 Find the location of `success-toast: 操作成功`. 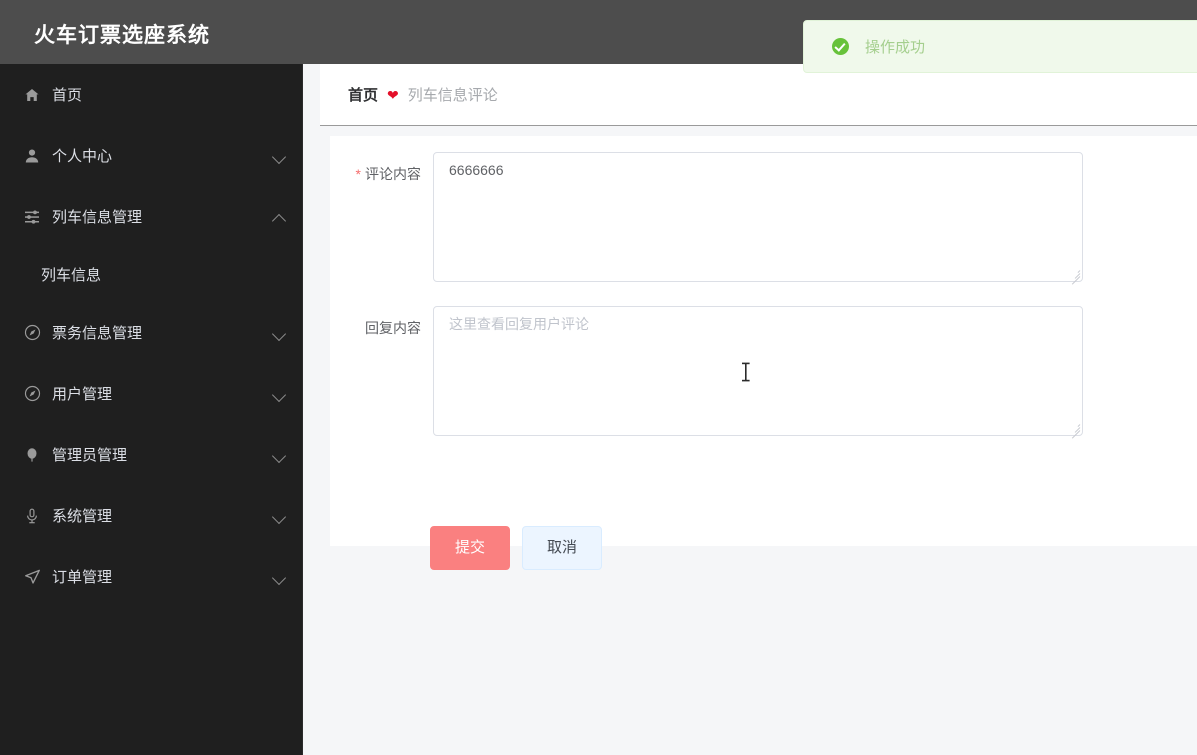

success-toast: 操作成功 is located at coordinates (1000, 46).